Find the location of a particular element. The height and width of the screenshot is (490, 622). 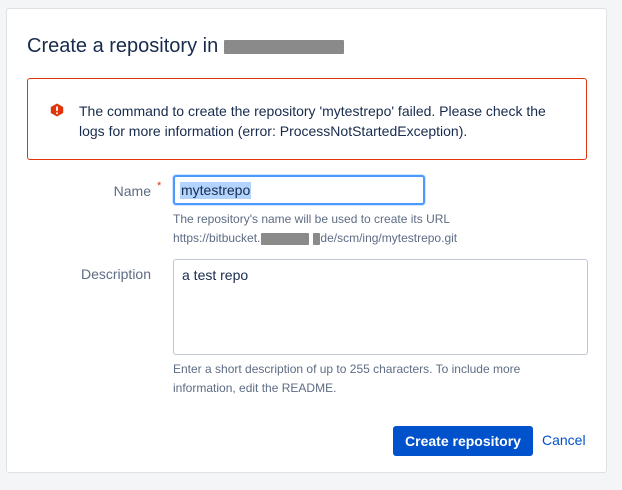

description-label: Description is located at coordinates (115, 274).